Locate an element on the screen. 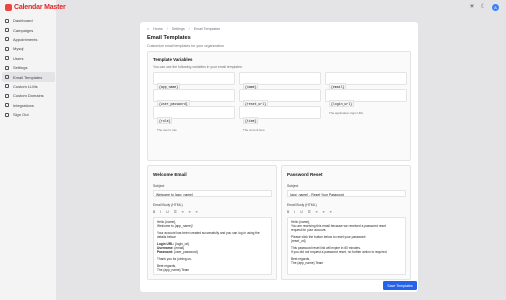 Image resolution: width=506 pixels, height=300 pixels. variable-description: The user's role is located at coordinates (167, 129).